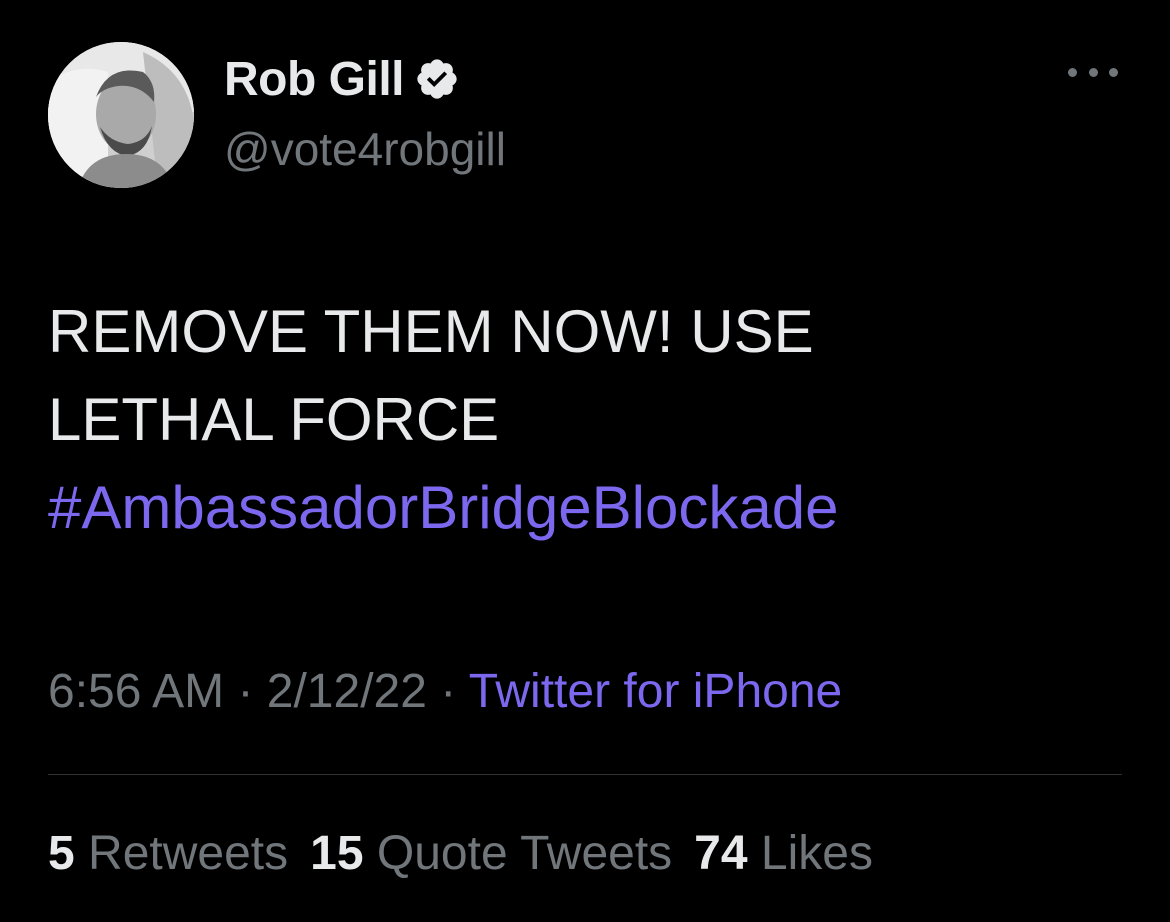 The image size is (1170, 922). What do you see at coordinates (524, 853) in the screenshot?
I see `quote-tweets-label: Quote Tweets` at bounding box center [524, 853].